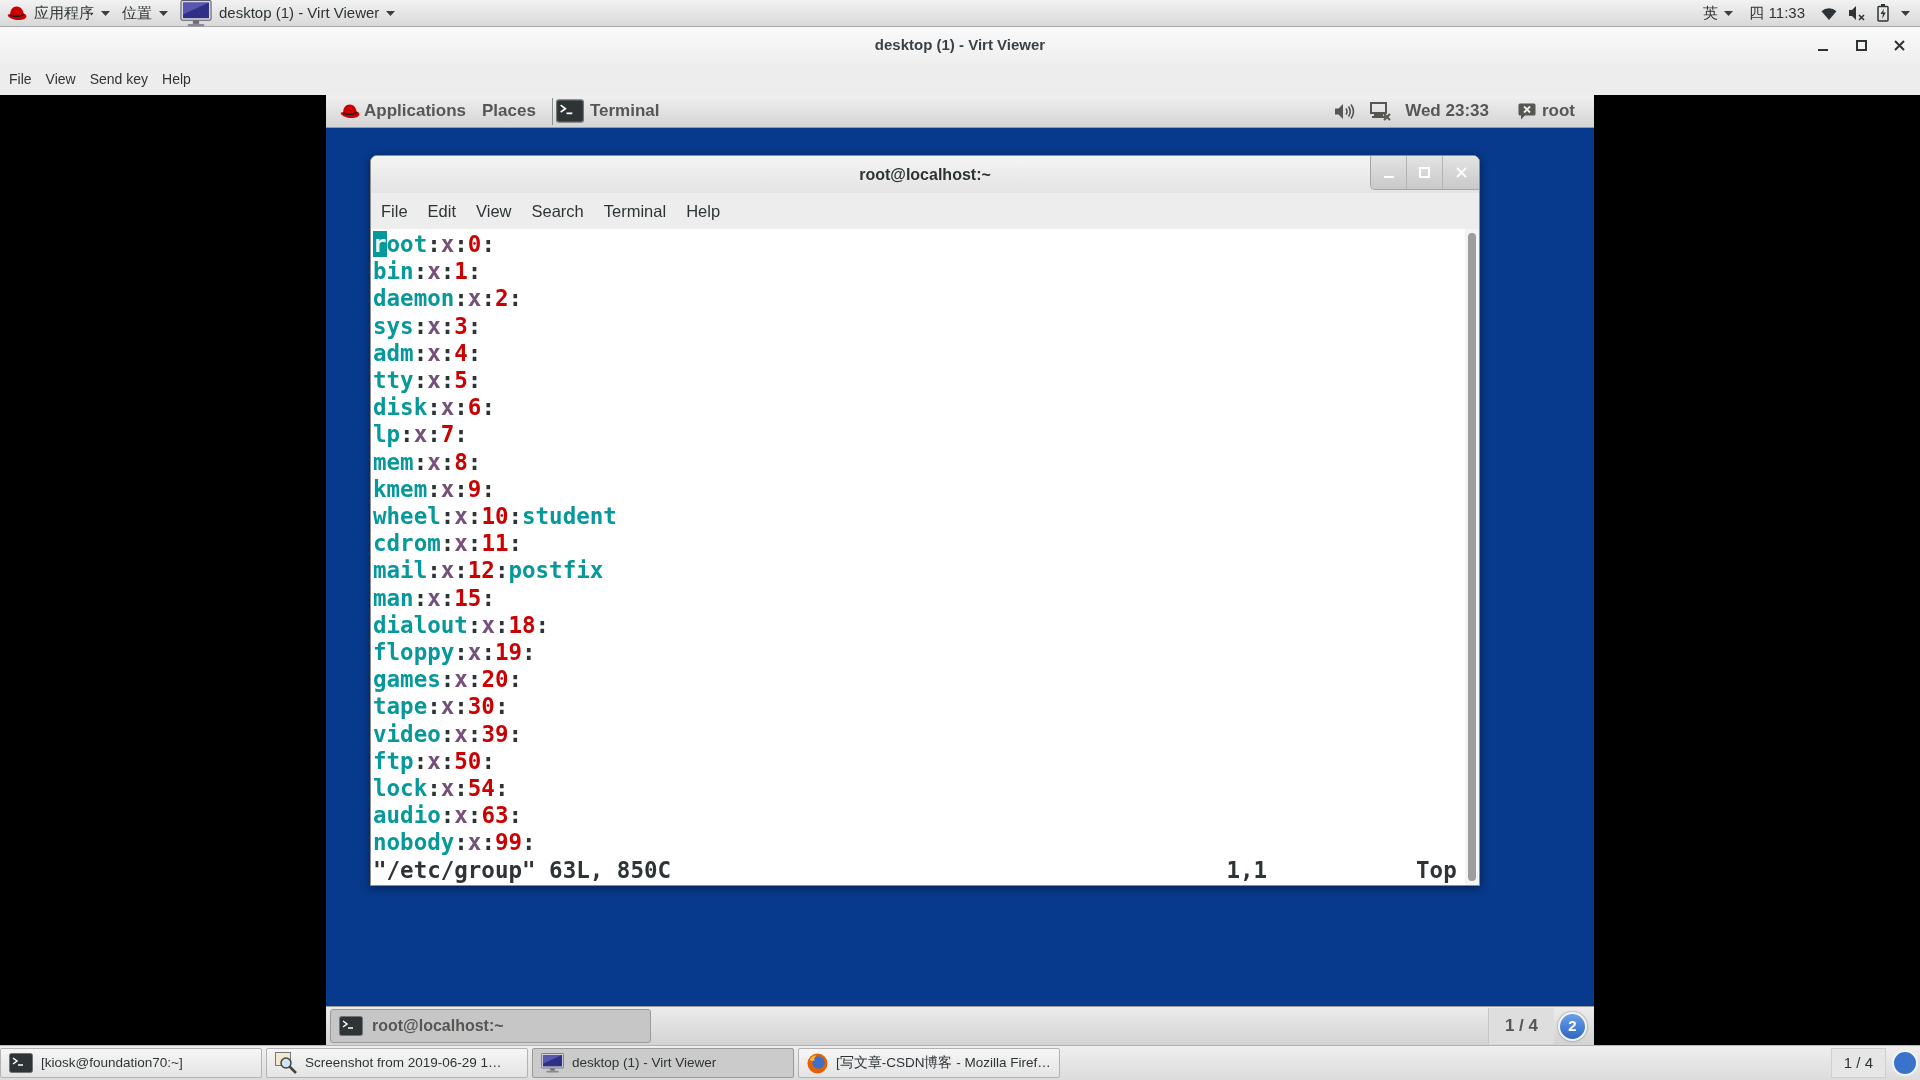 This screenshot has width=1920, height=1080. What do you see at coordinates (420, 435) in the screenshot?
I see `terminal-line: lp:x:7:` at bounding box center [420, 435].